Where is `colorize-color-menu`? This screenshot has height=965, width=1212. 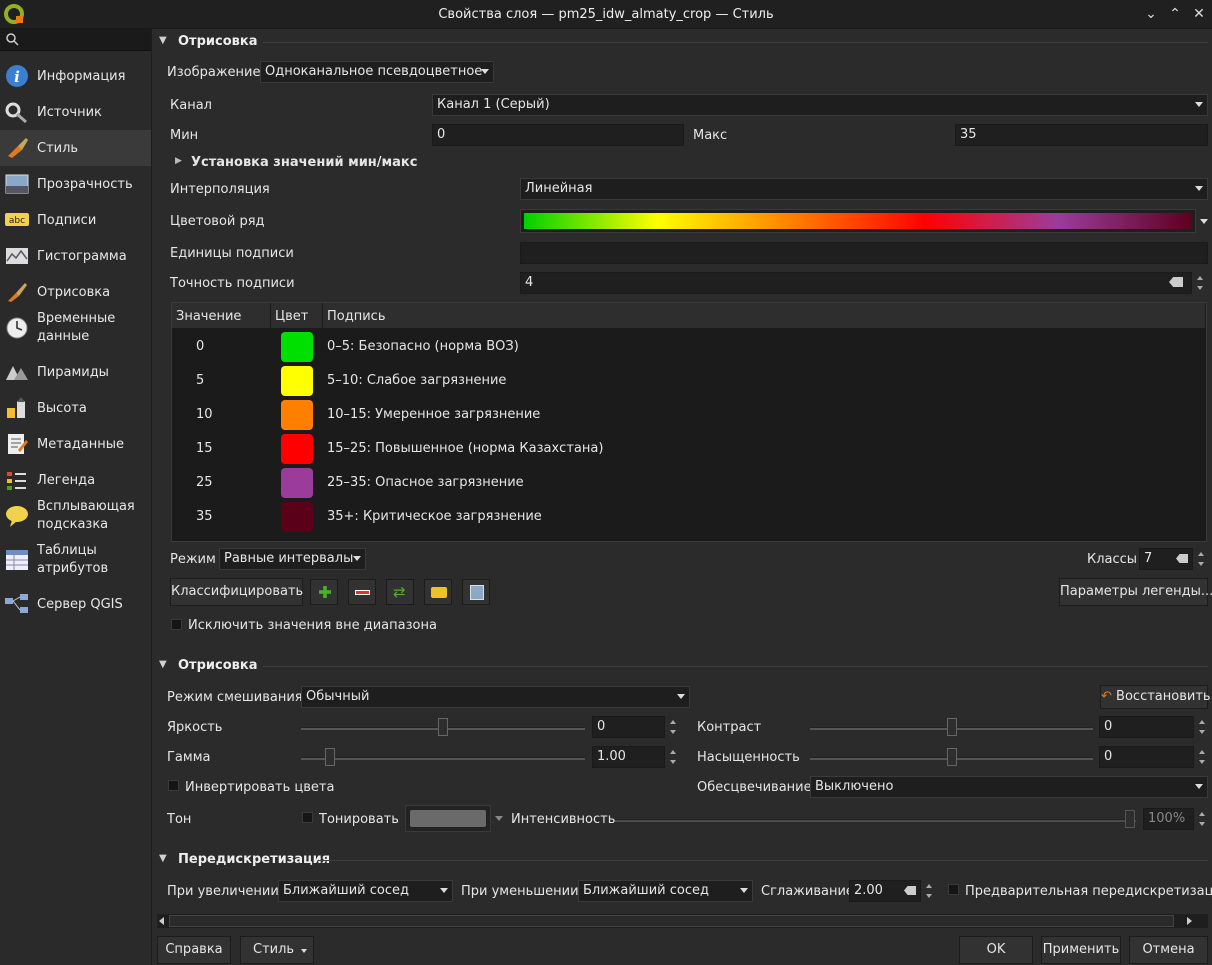
colorize-color-menu is located at coordinates (499, 818).